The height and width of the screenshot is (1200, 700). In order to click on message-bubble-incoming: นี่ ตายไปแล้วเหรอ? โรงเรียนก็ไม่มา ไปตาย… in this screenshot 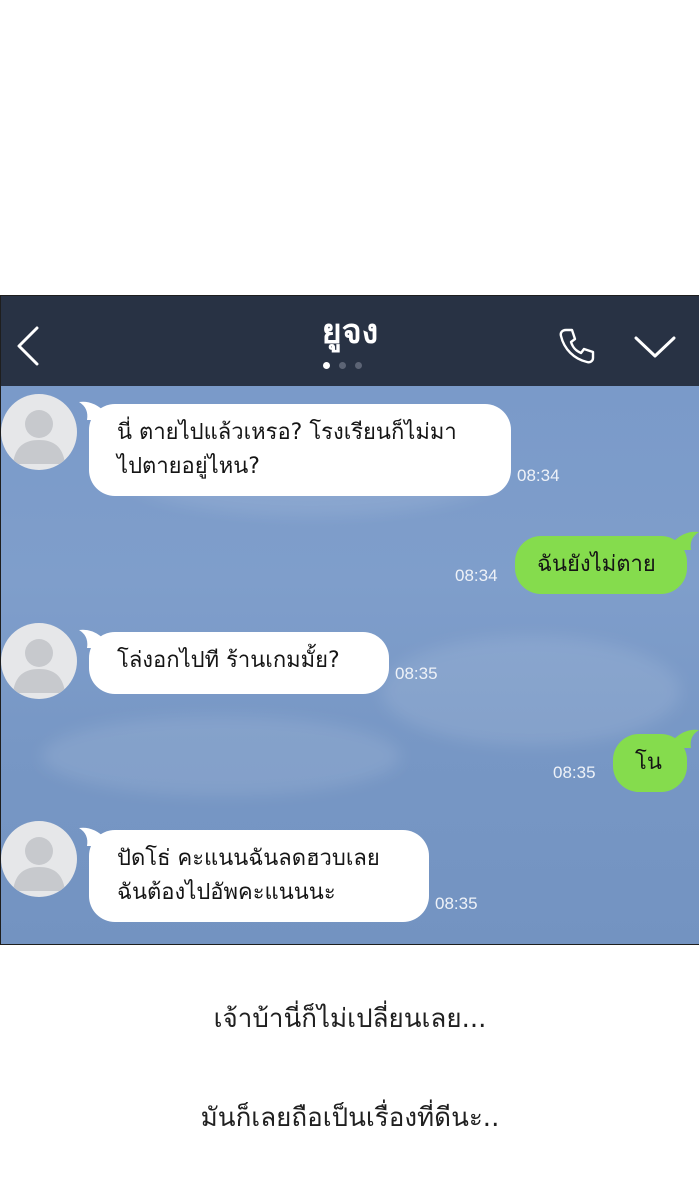, I will do `click(300, 450)`.